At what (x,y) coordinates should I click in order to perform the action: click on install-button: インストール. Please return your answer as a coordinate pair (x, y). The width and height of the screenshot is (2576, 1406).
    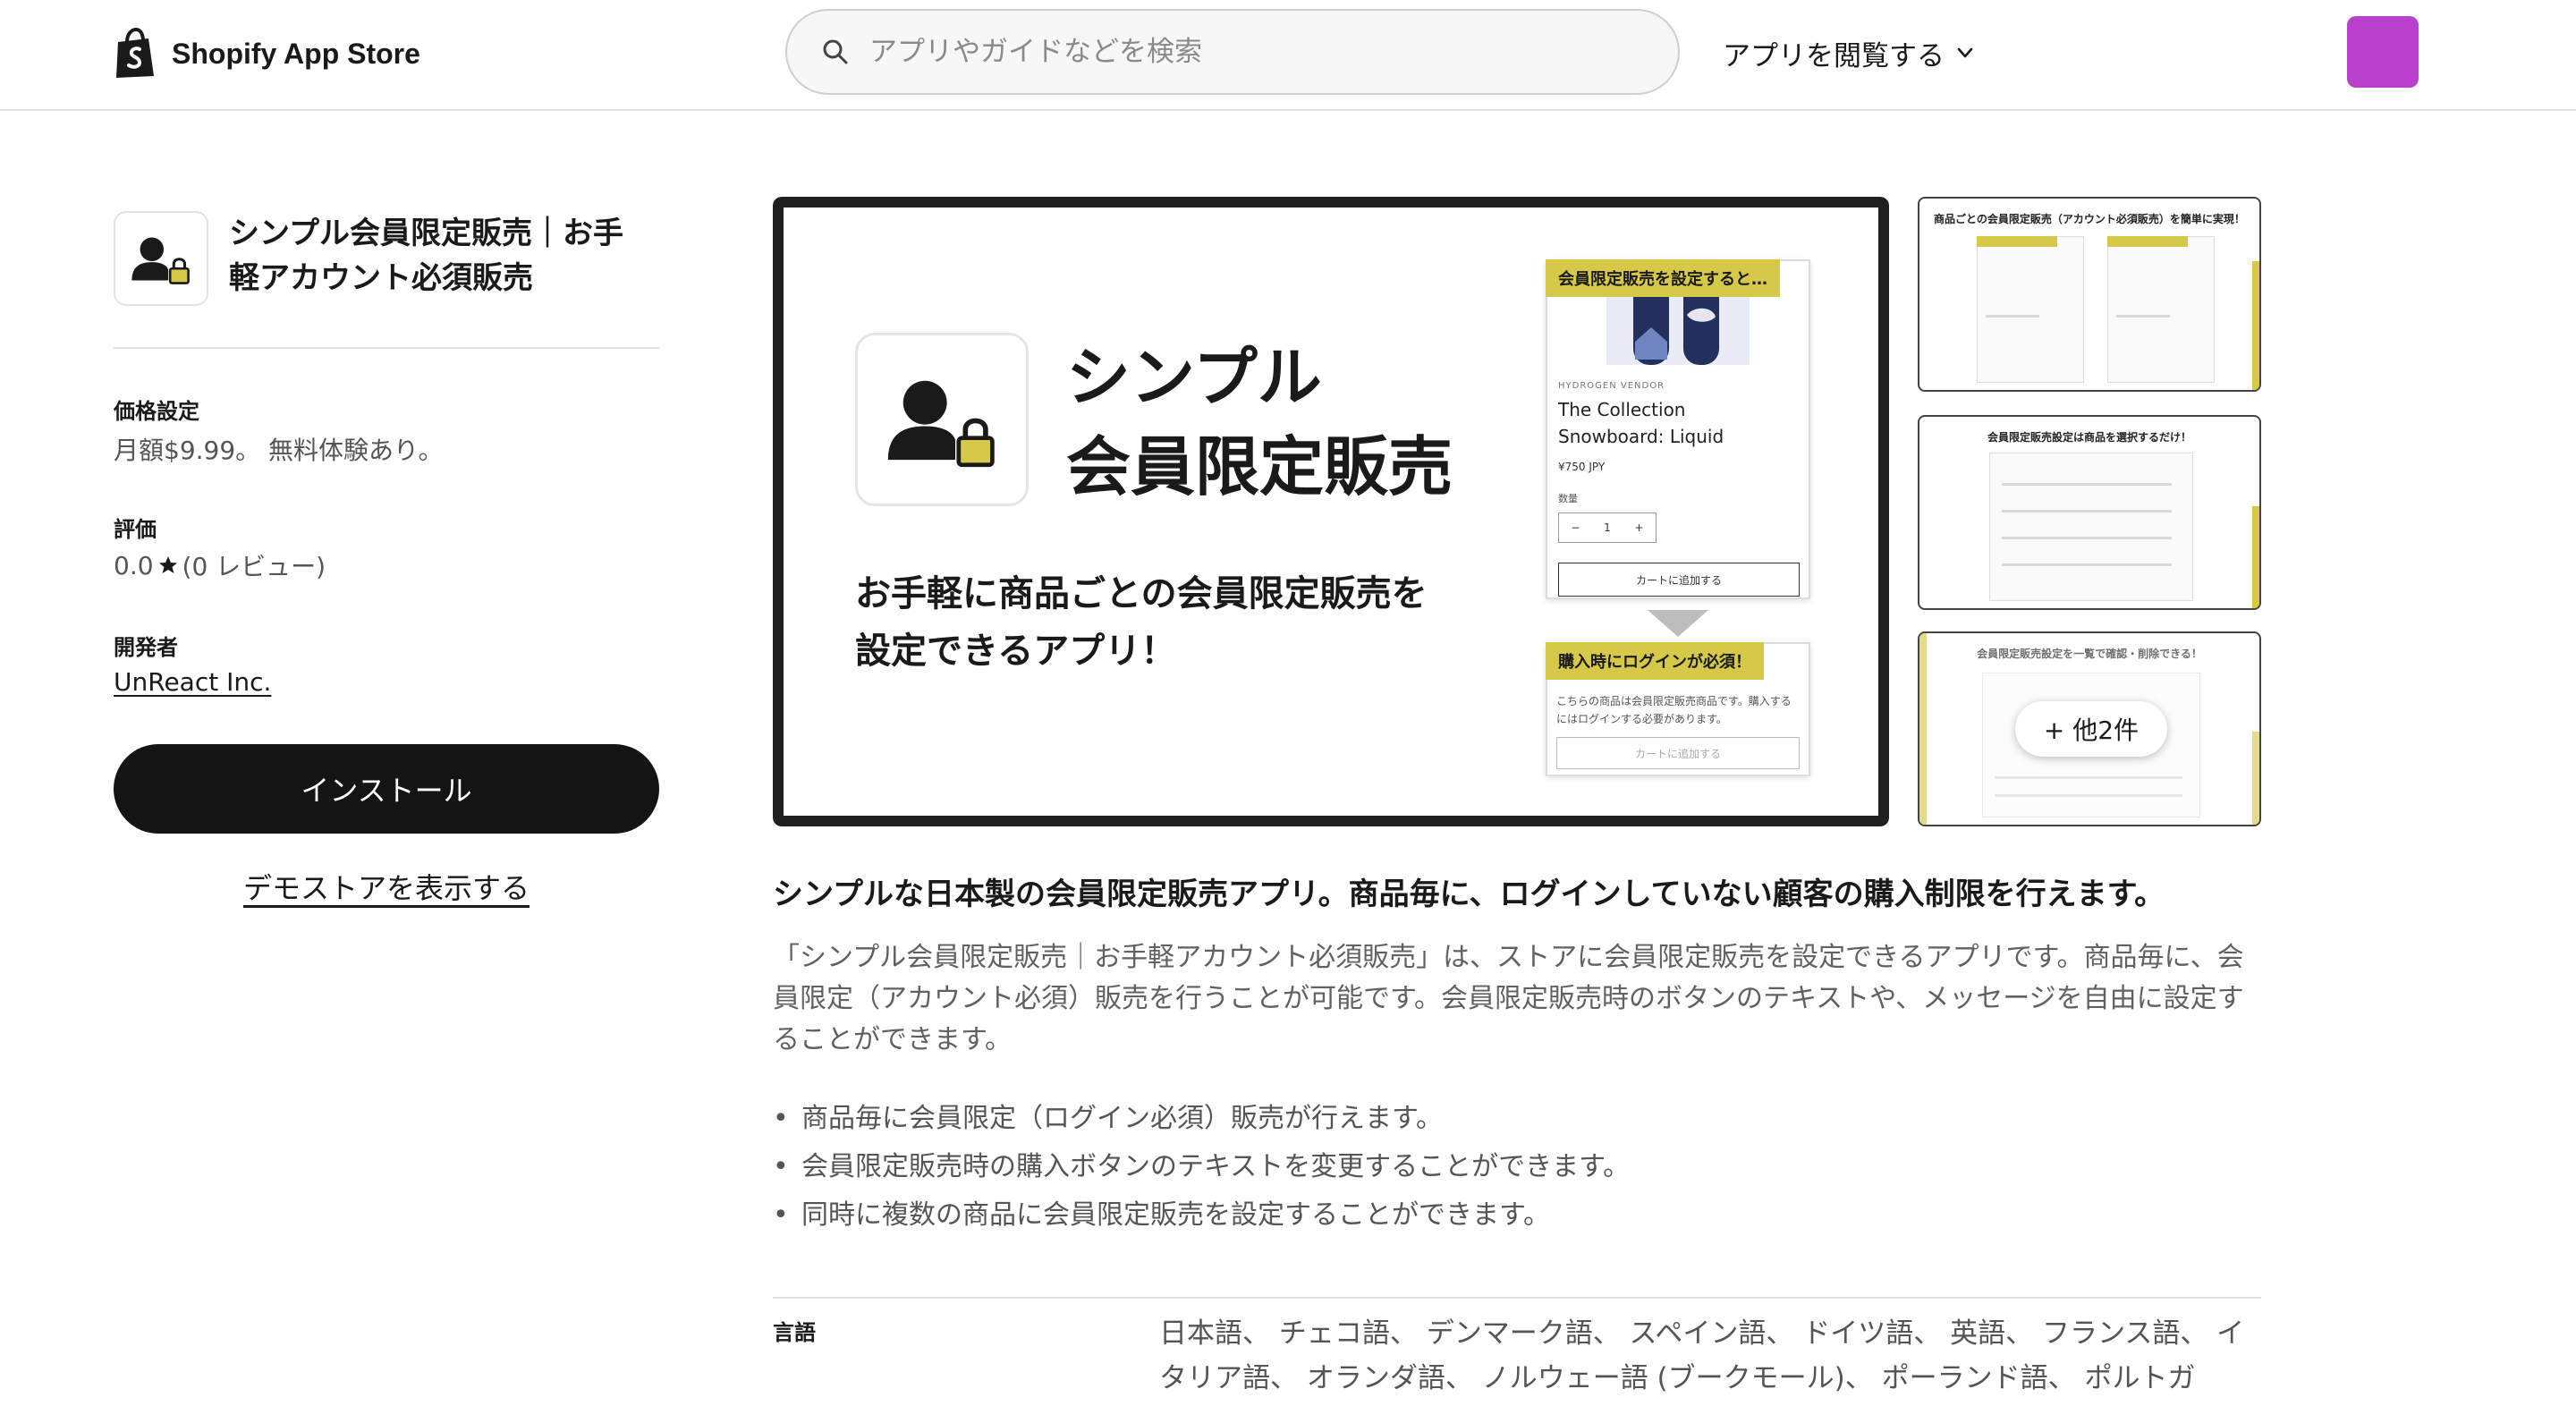
    Looking at the image, I should click on (386, 789).